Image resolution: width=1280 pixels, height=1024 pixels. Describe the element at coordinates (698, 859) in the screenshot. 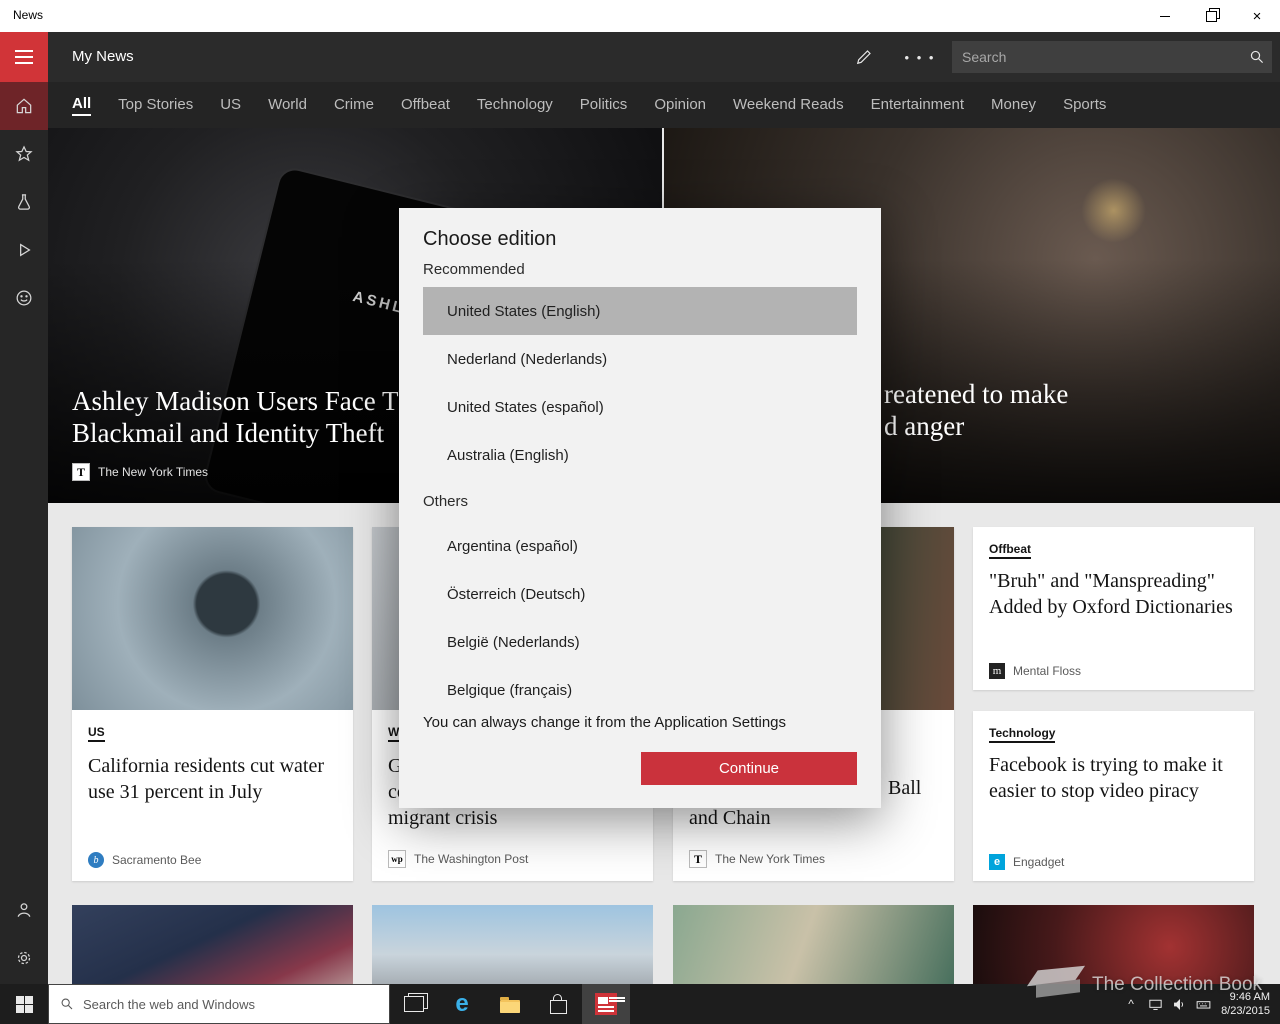

I see `nyt-icon: T` at that location.